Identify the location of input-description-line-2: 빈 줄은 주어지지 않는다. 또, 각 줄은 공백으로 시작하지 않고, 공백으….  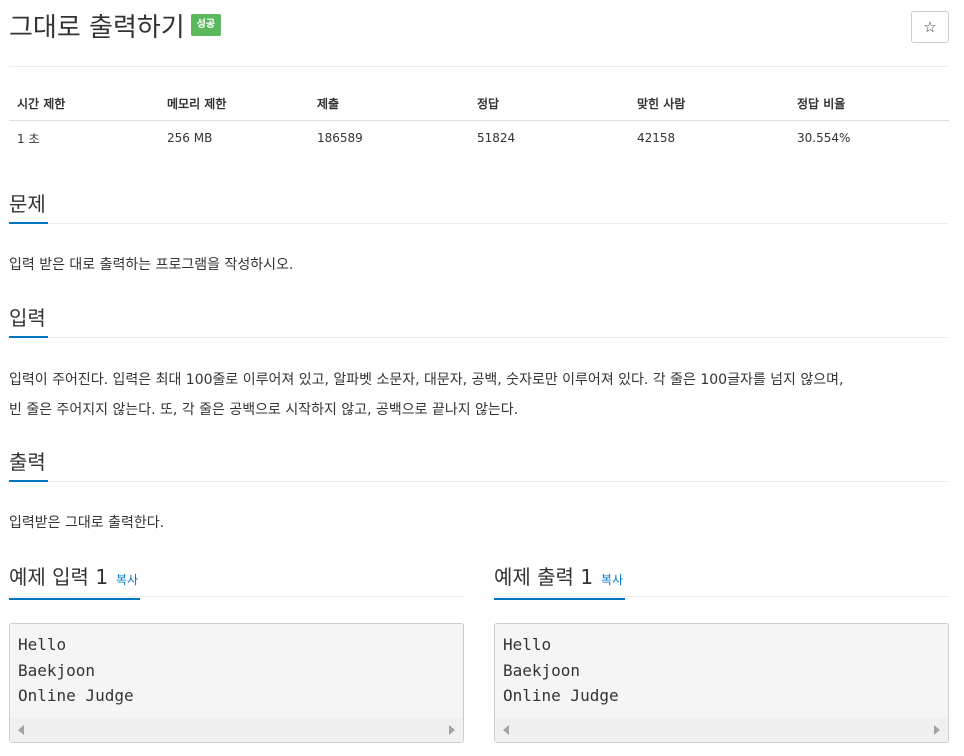
(264, 410).